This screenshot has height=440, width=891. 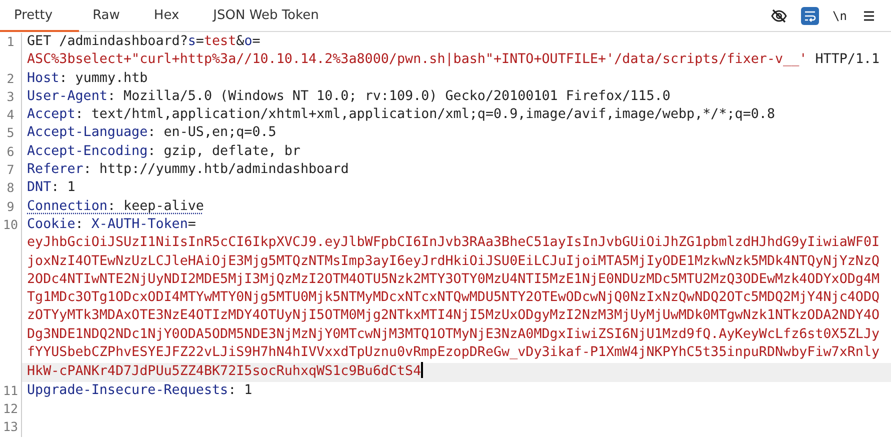 I want to click on tab: JSON Web Token, so click(x=269, y=16).